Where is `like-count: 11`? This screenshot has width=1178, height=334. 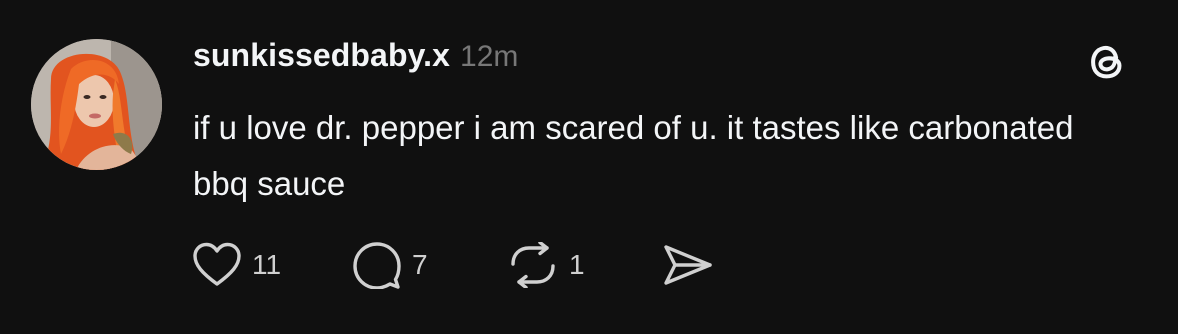 like-count: 11 is located at coordinates (267, 264).